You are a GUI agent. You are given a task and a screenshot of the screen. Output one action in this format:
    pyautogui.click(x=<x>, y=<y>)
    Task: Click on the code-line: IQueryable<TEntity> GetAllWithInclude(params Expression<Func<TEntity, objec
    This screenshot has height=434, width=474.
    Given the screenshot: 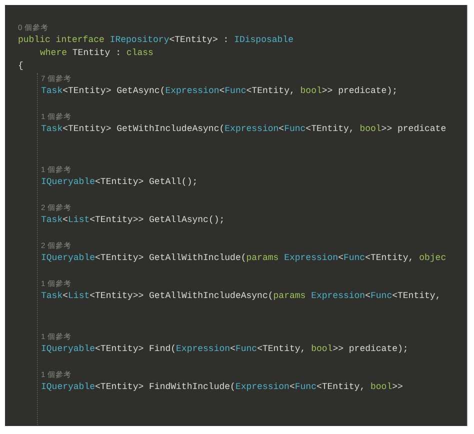 What is the action you would take?
    pyautogui.click(x=243, y=258)
    